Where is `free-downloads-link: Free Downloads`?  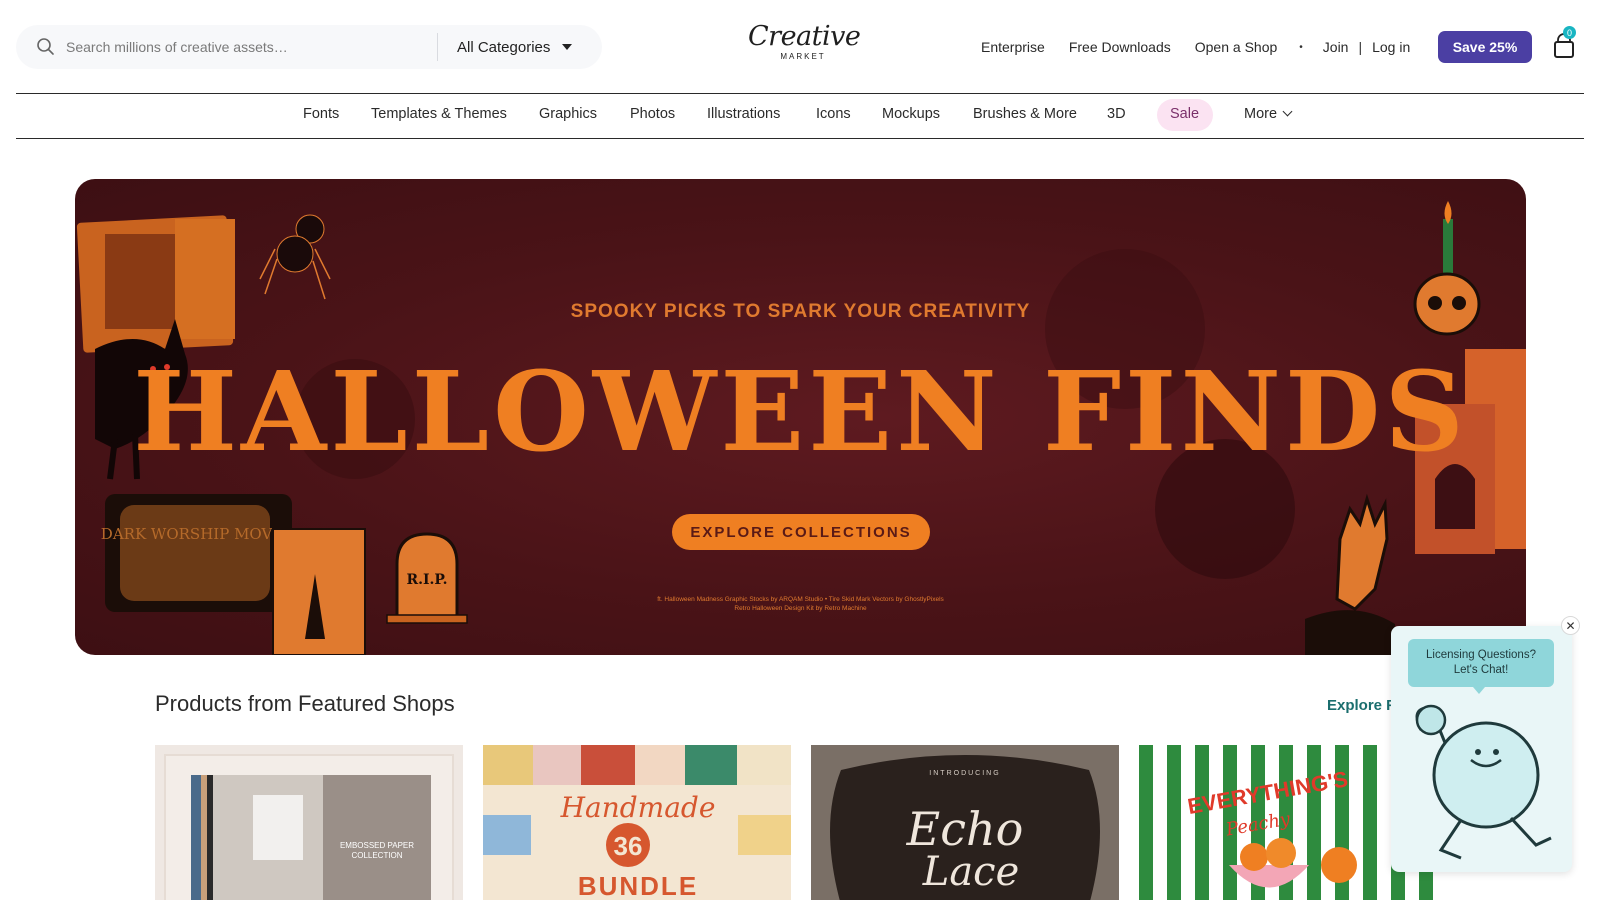
free-downloads-link: Free Downloads is located at coordinates (1120, 47).